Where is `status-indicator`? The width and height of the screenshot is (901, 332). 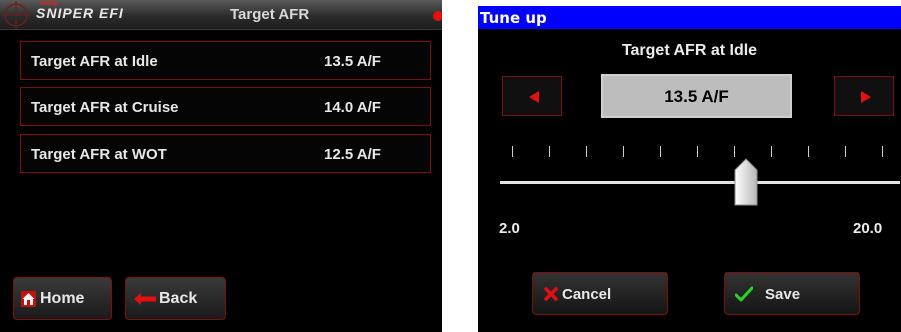 status-indicator is located at coordinates (437, 16).